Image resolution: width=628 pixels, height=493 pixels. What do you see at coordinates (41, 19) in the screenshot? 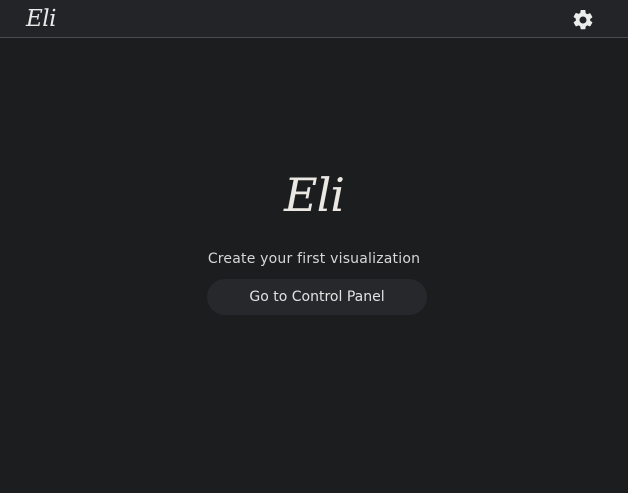
I see `app-logo: Eli` at bounding box center [41, 19].